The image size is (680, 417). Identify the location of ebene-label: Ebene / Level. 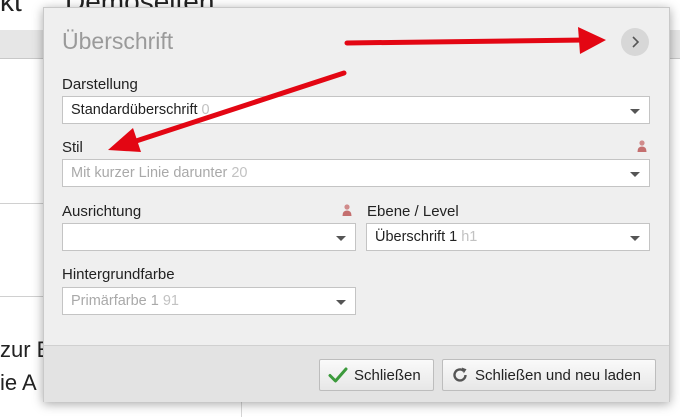
(413, 211).